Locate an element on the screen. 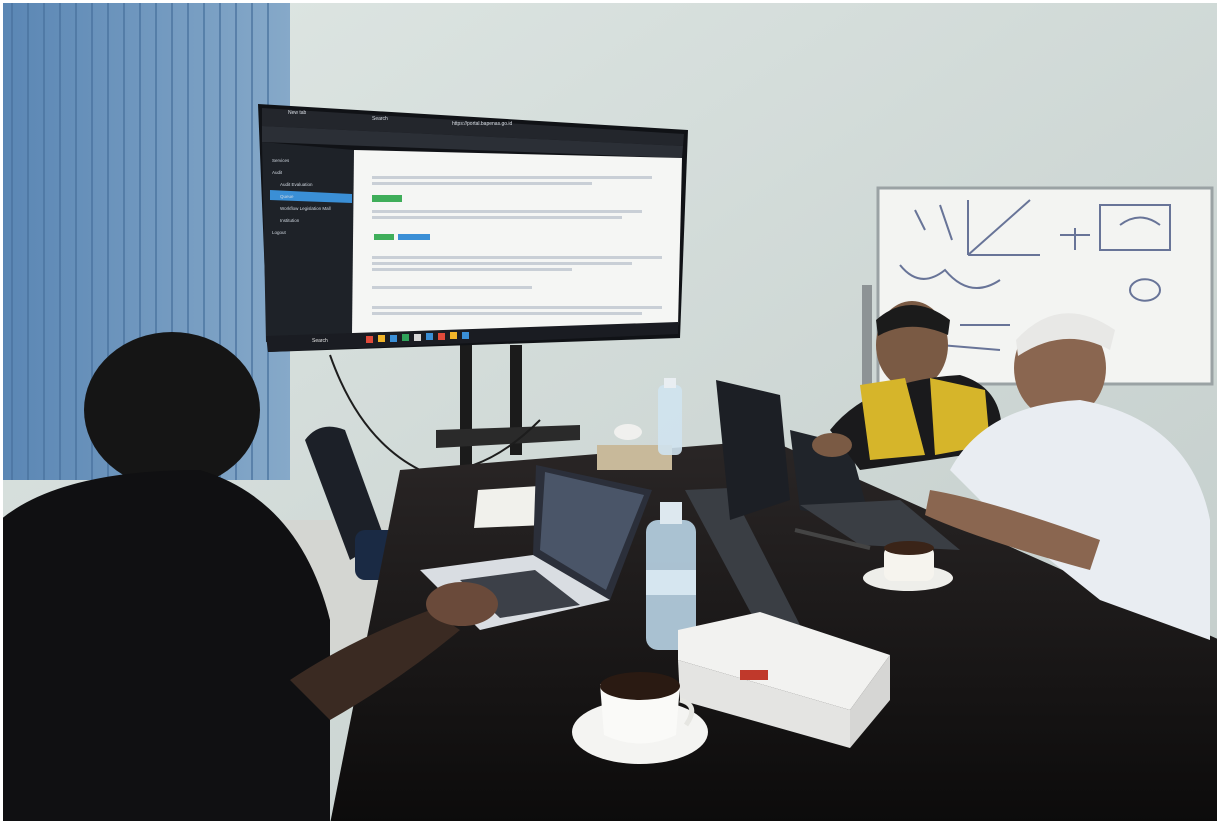 The width and height of the screenshot is (1220, 824). screen-green-button is located at coordinates (387, 198).